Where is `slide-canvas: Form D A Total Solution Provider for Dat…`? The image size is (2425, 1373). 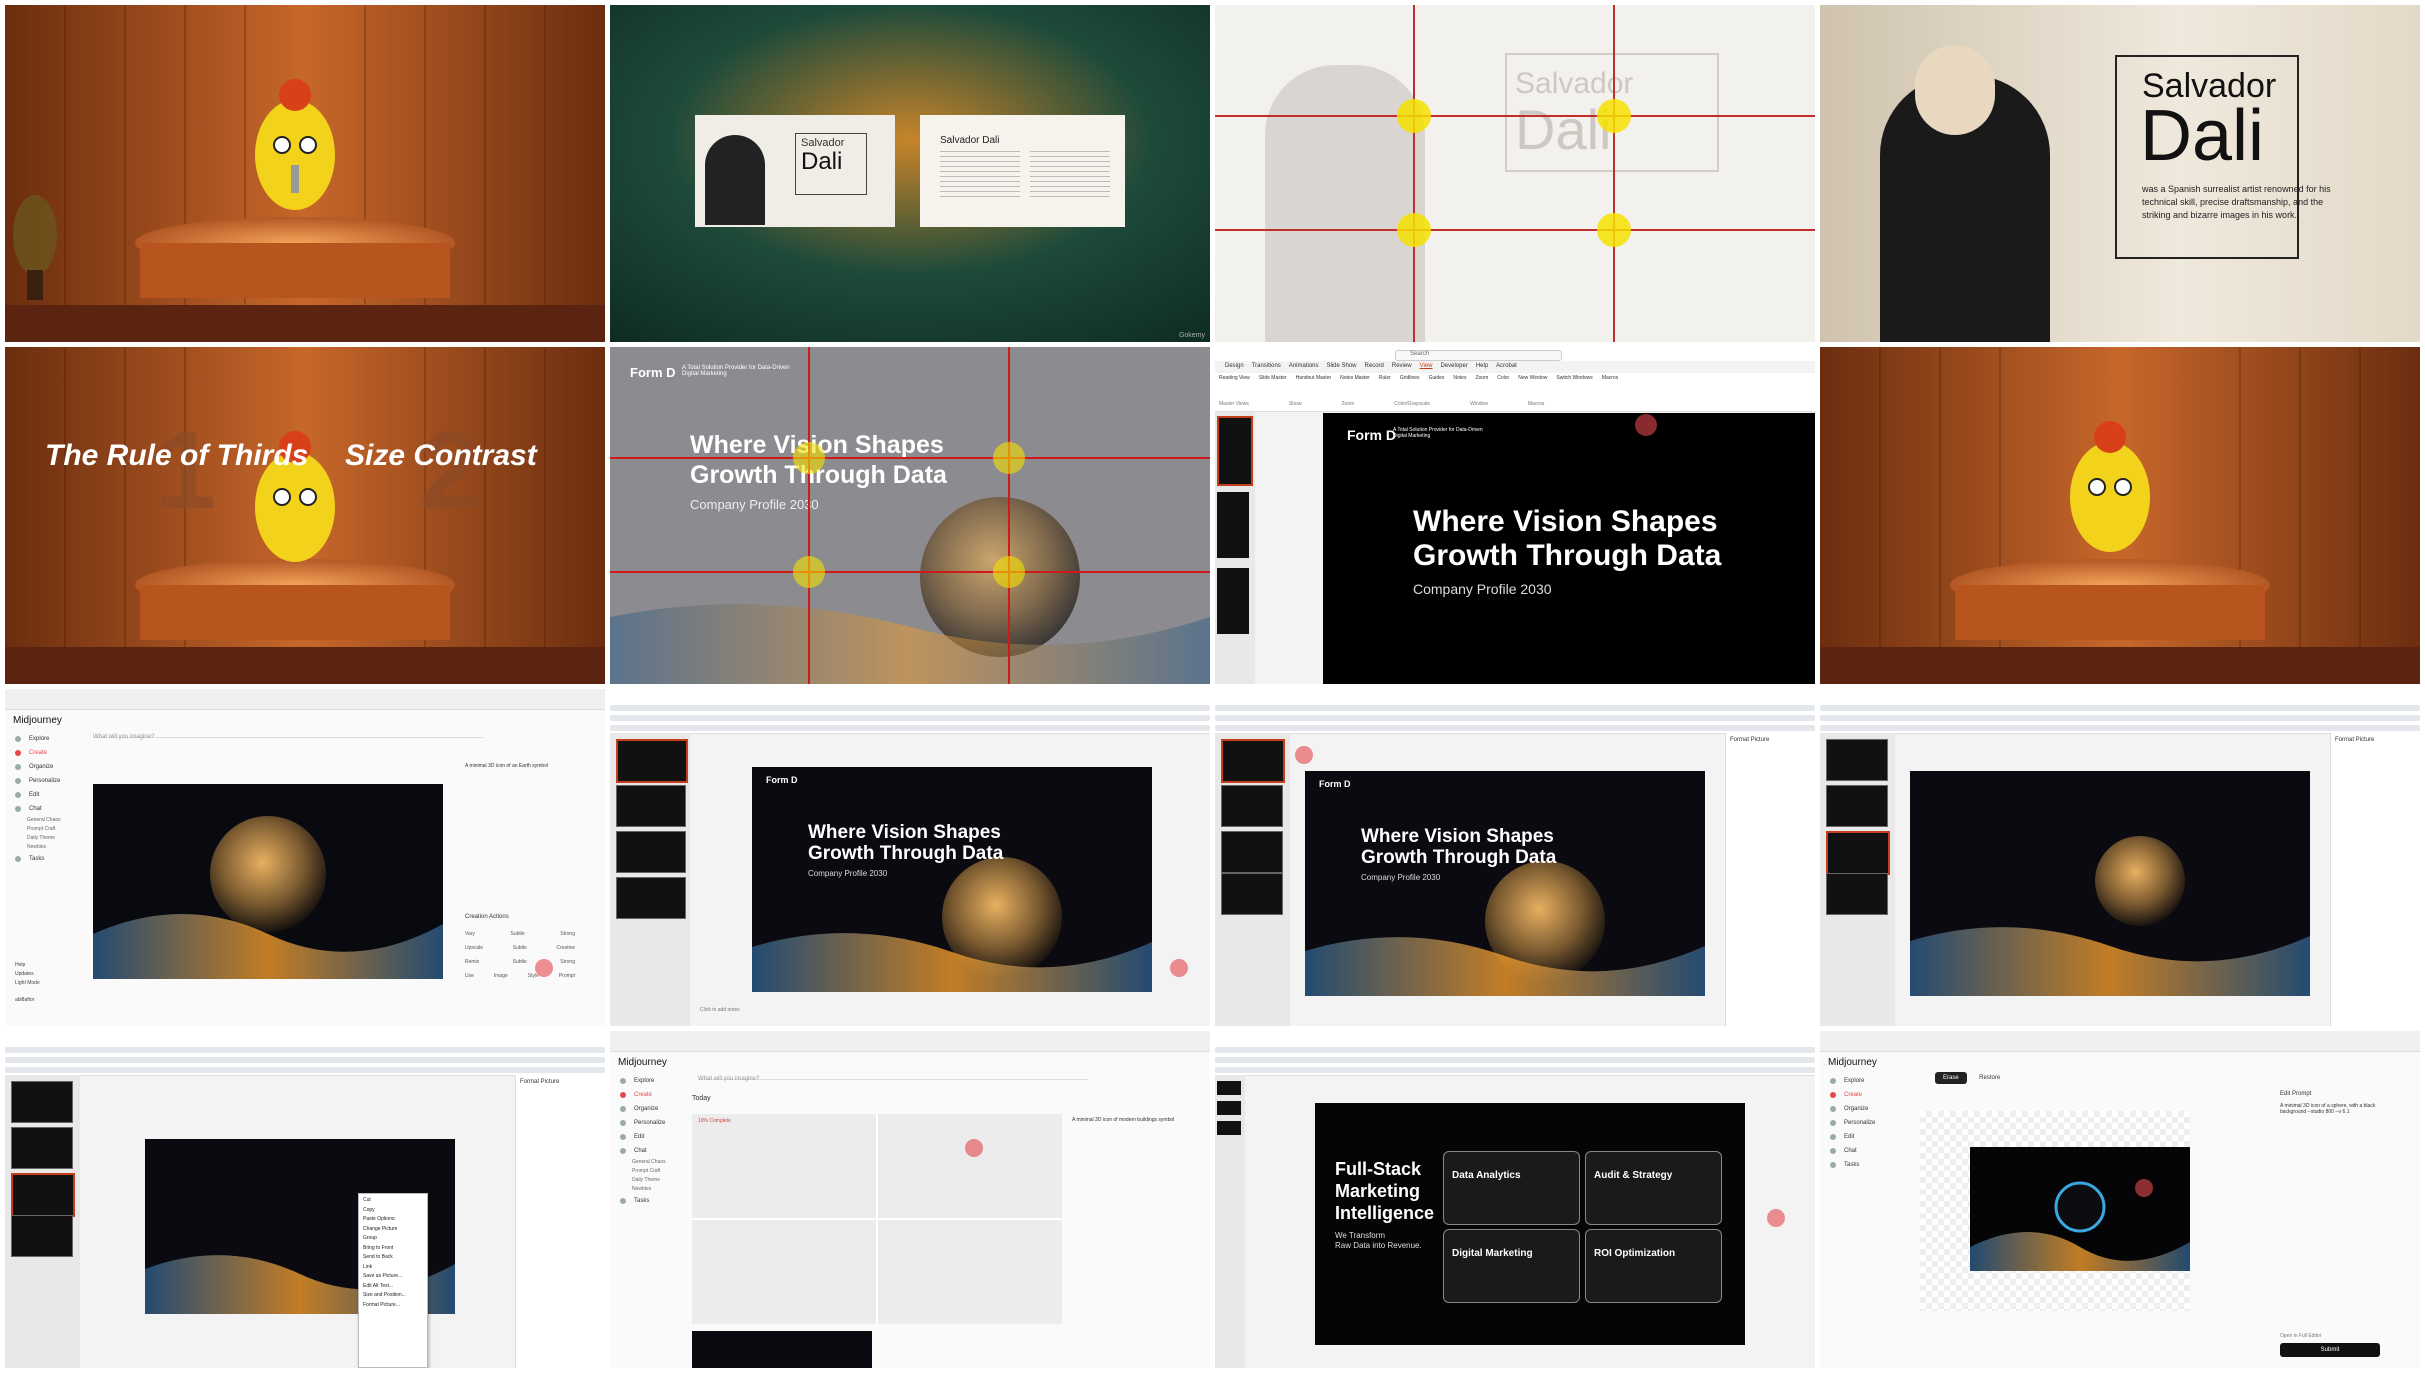 slide-canvas: Form D A Total Solution Provider for Dat… is located at coordinates (1569, 548).